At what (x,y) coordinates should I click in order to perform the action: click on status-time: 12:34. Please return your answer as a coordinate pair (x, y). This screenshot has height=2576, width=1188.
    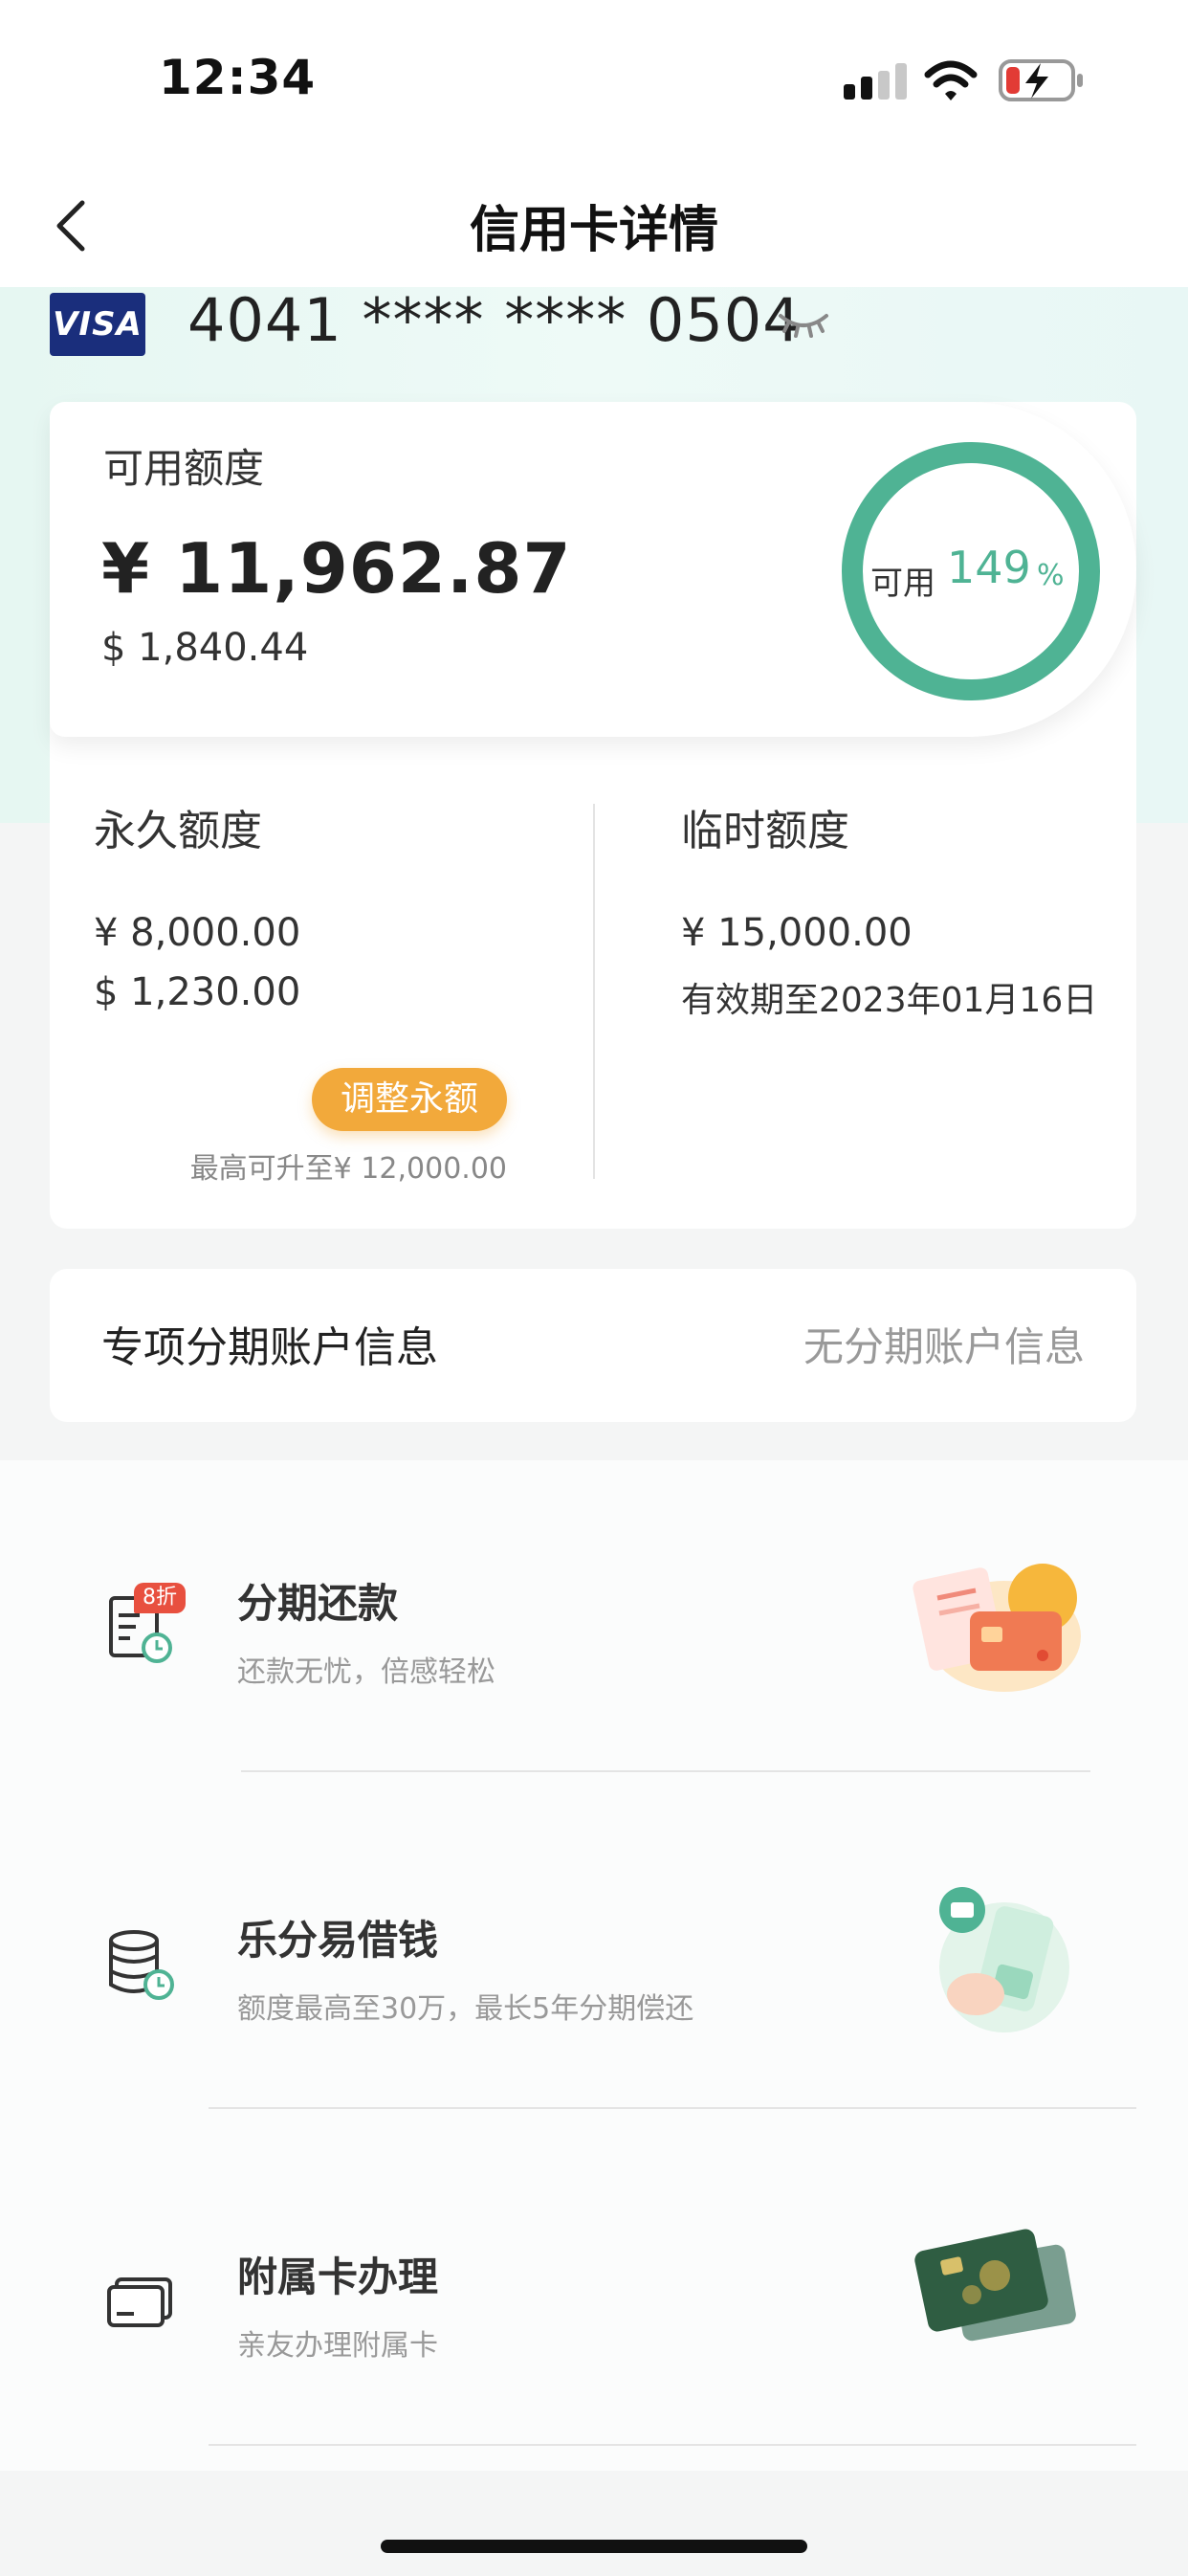
    Looking at the image, I should click on (238, 77).